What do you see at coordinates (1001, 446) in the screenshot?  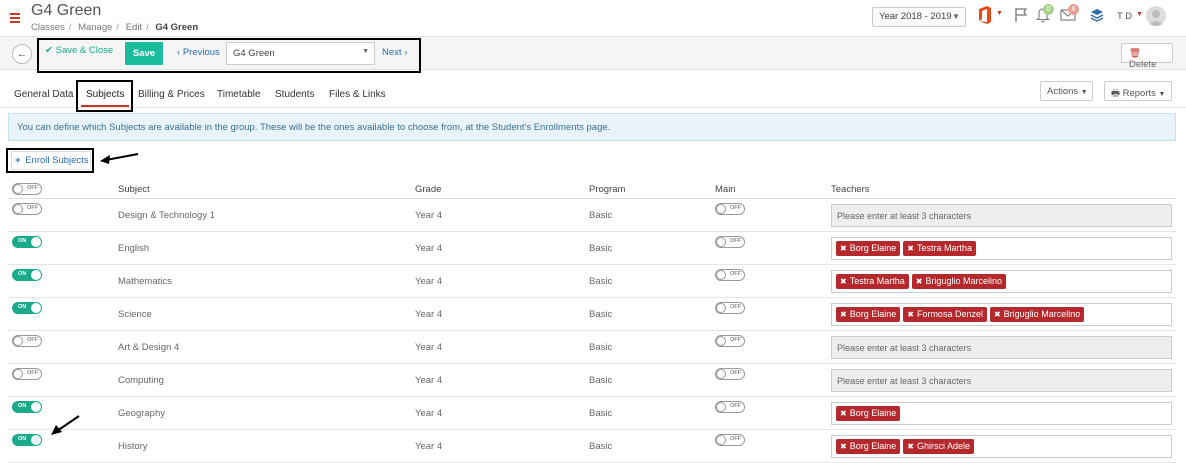 I see `teachers-input: ✖ Borg Elaine ✖ Ghirsci Adele` at bounding box center [1001, 446].